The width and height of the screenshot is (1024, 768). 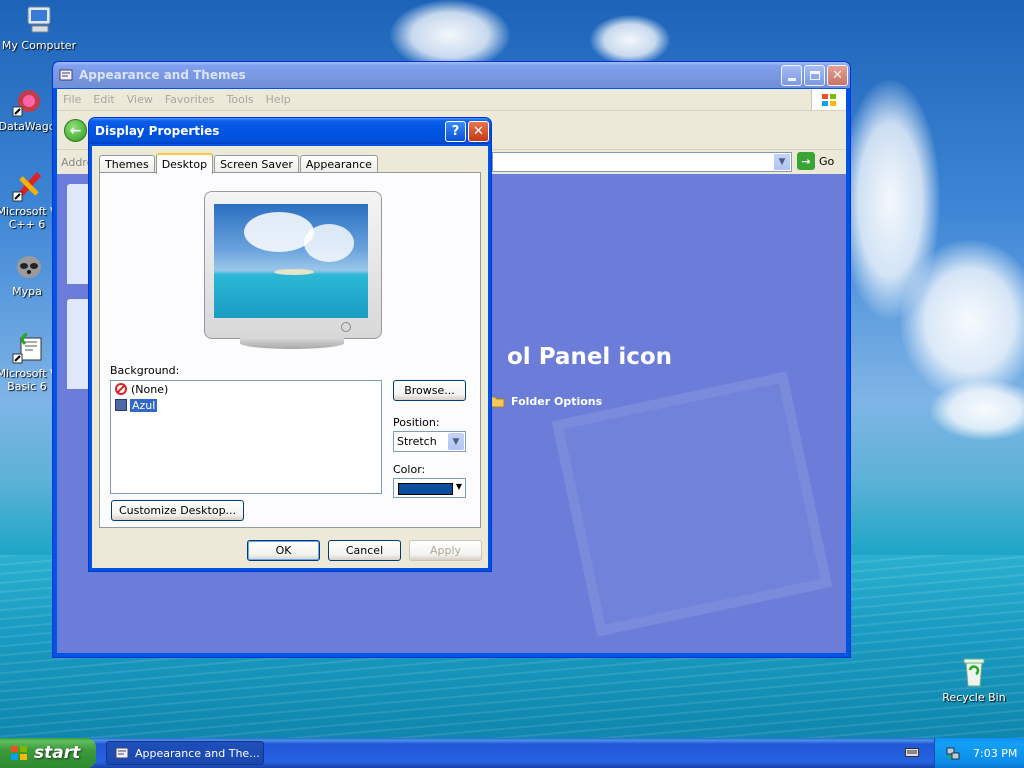 I want to click on color-picker-button: ▼, so click(x=429, y=488).